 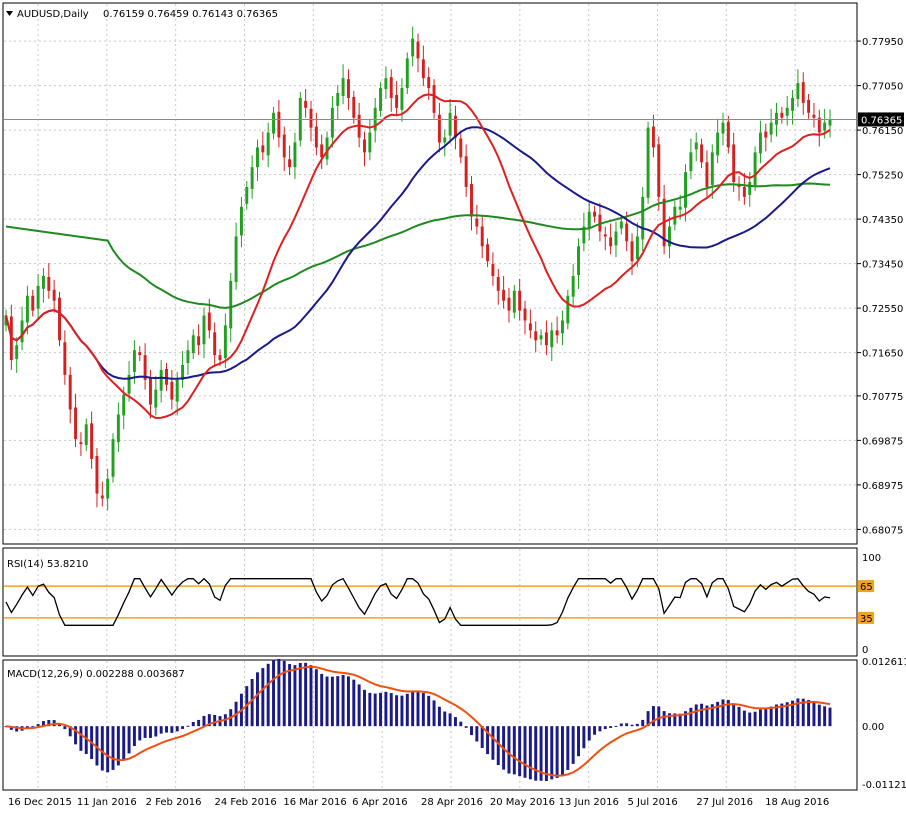 What do you see at coordinates (190, 14) in the screenshot?
I see `ohlc-readout: 0.76159 0.76459 0.76143 0.76365` at bounding box center [190, 14].